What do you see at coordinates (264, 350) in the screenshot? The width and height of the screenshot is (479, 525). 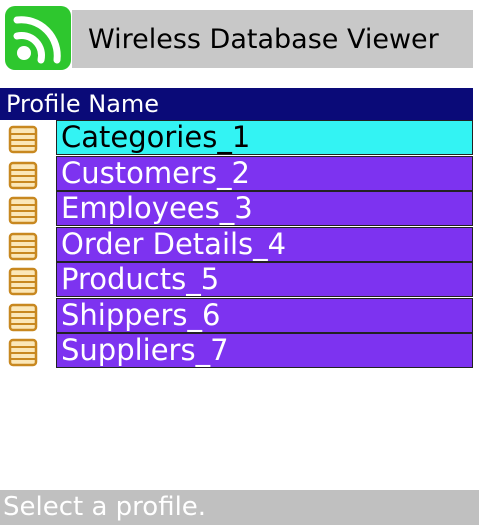 I see `list-item-label: Suppliers_7` at bounding box center [264, 350].